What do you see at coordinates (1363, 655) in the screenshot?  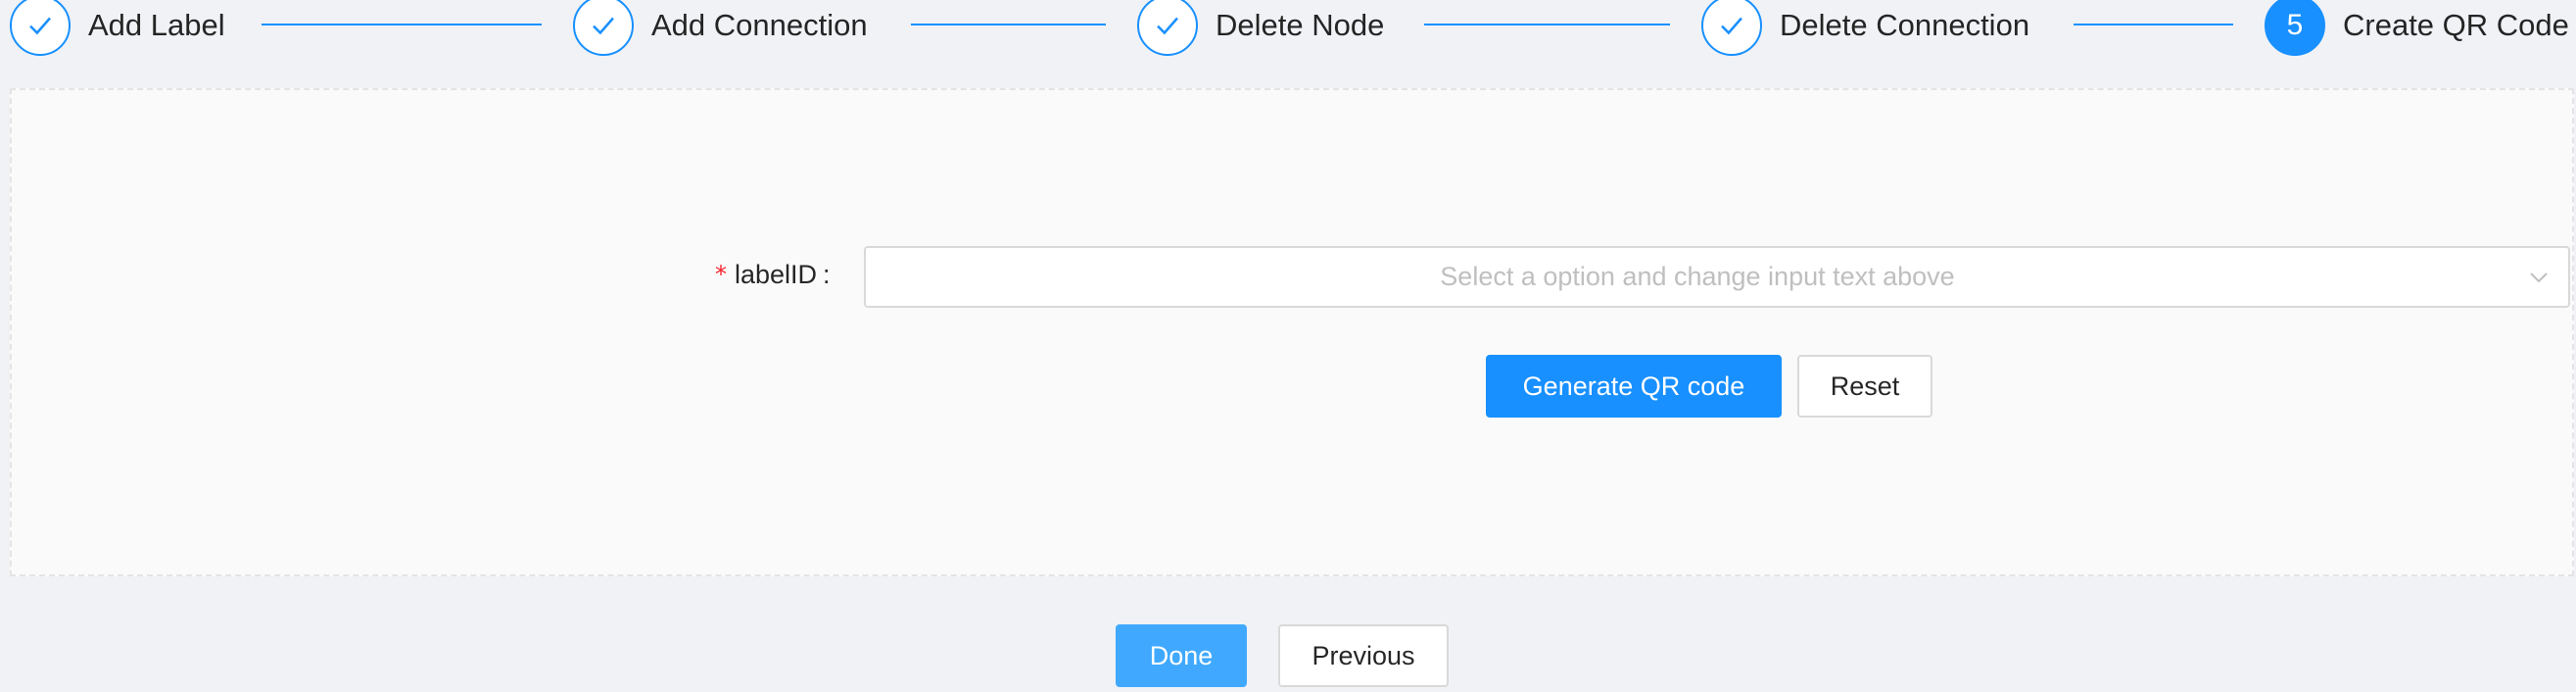 I see `previous-button: Previous` at bounding box center [1363, 655].